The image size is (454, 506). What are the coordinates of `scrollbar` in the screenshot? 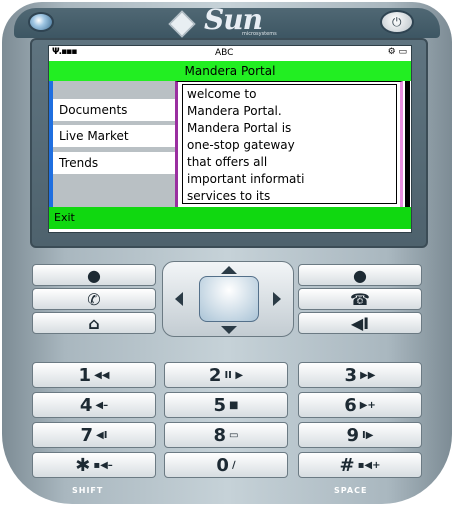 It's located at (407, 144).